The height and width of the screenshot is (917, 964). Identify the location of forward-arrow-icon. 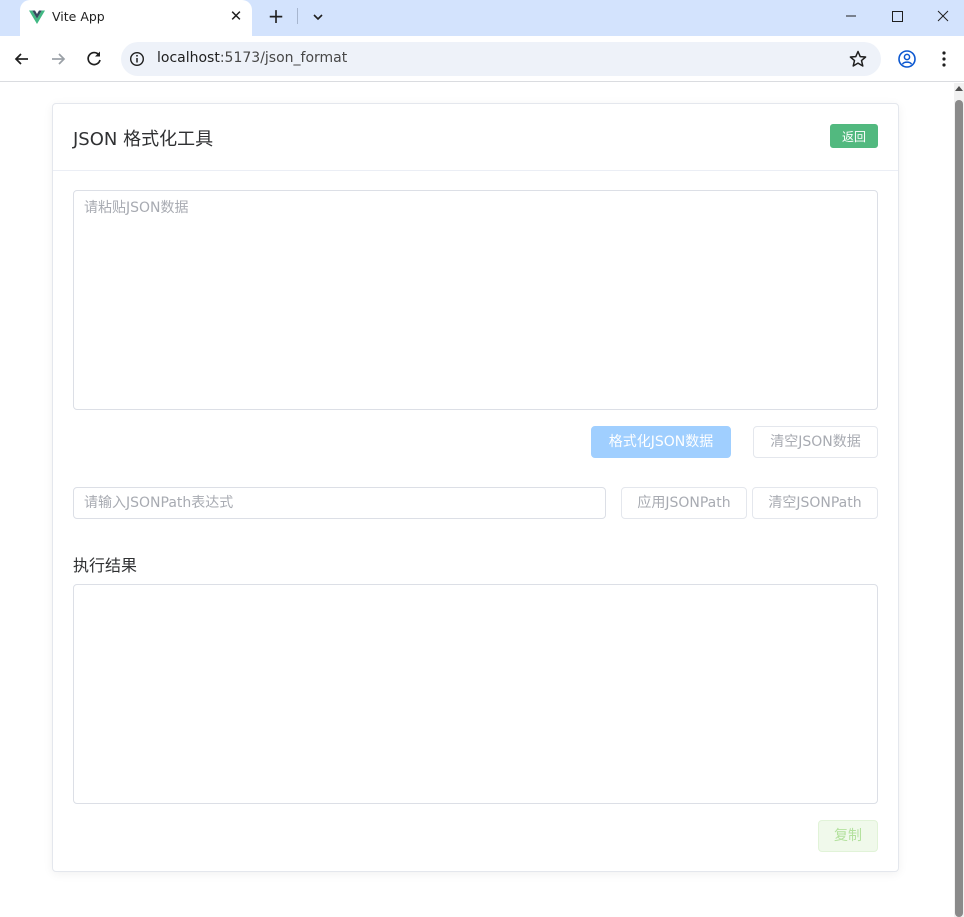
(58, 59).